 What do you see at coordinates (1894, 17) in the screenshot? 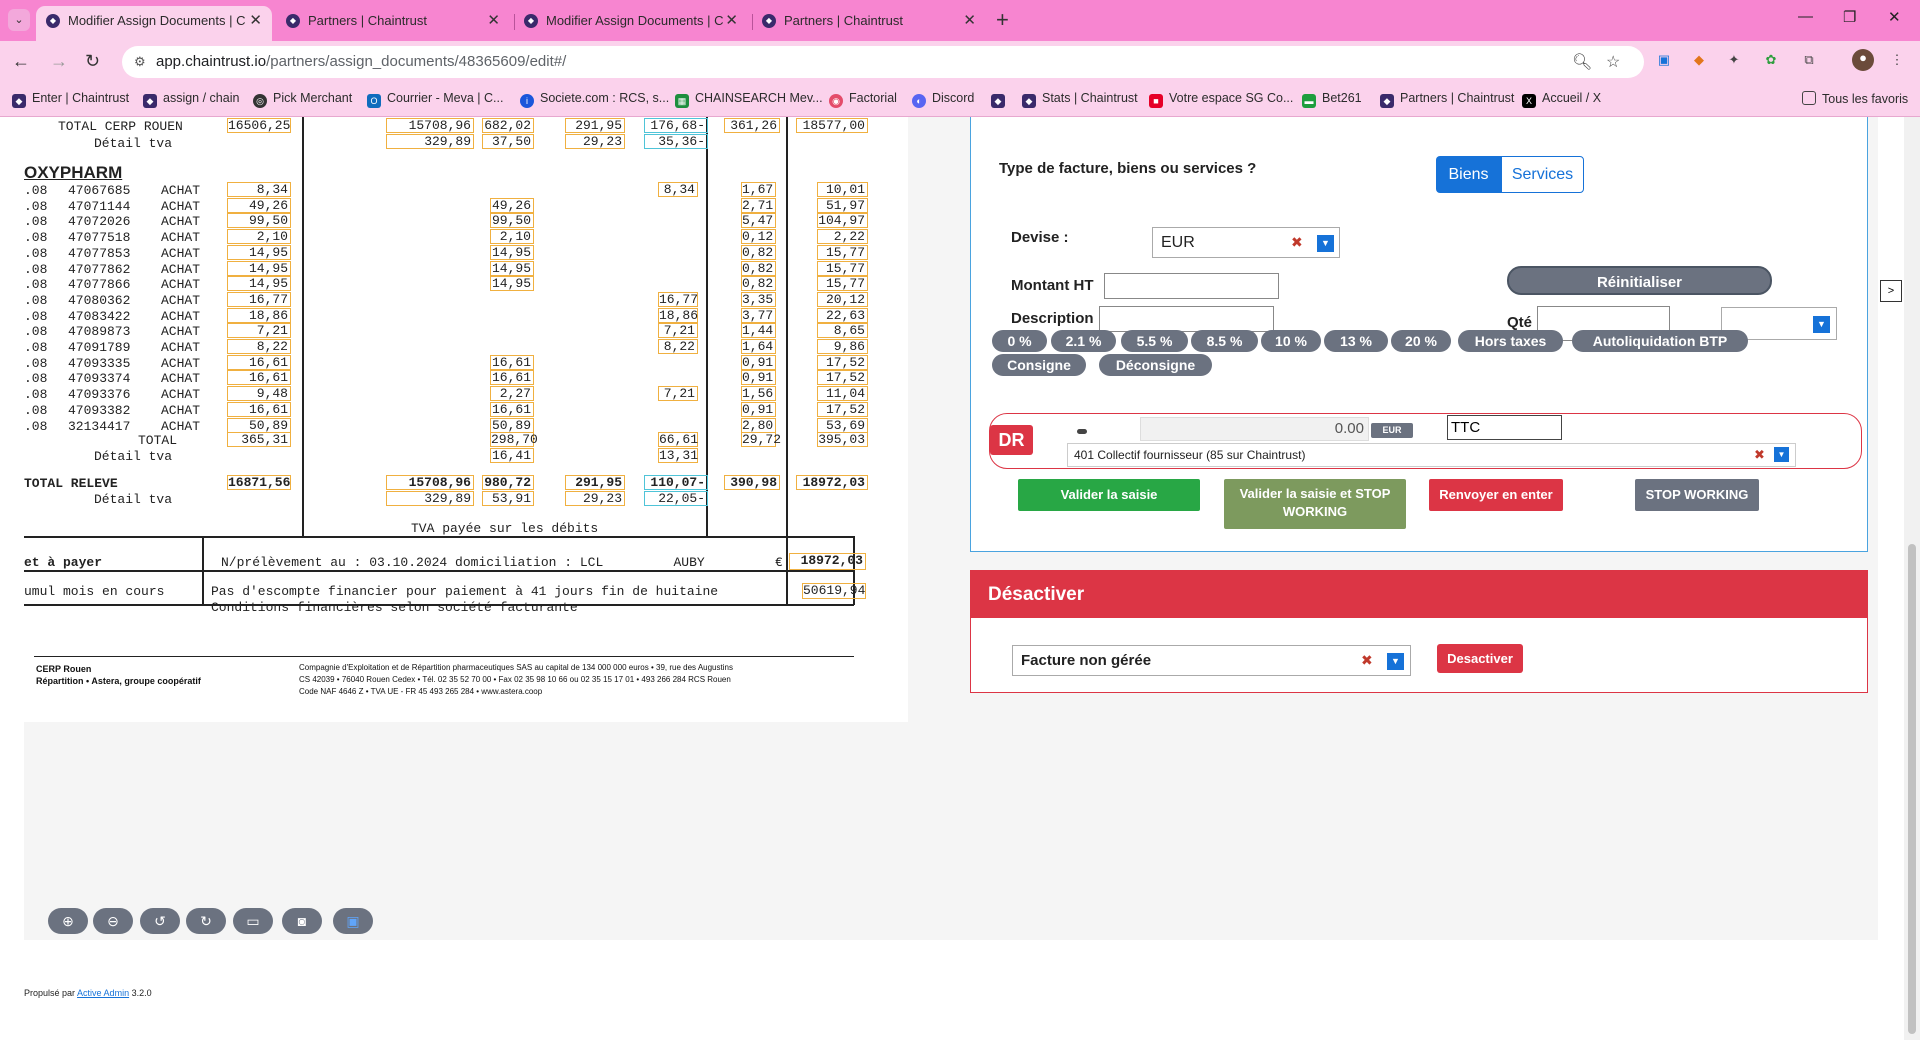
I see `close-window-icon: ✕` at bounding box center [1894, 17].